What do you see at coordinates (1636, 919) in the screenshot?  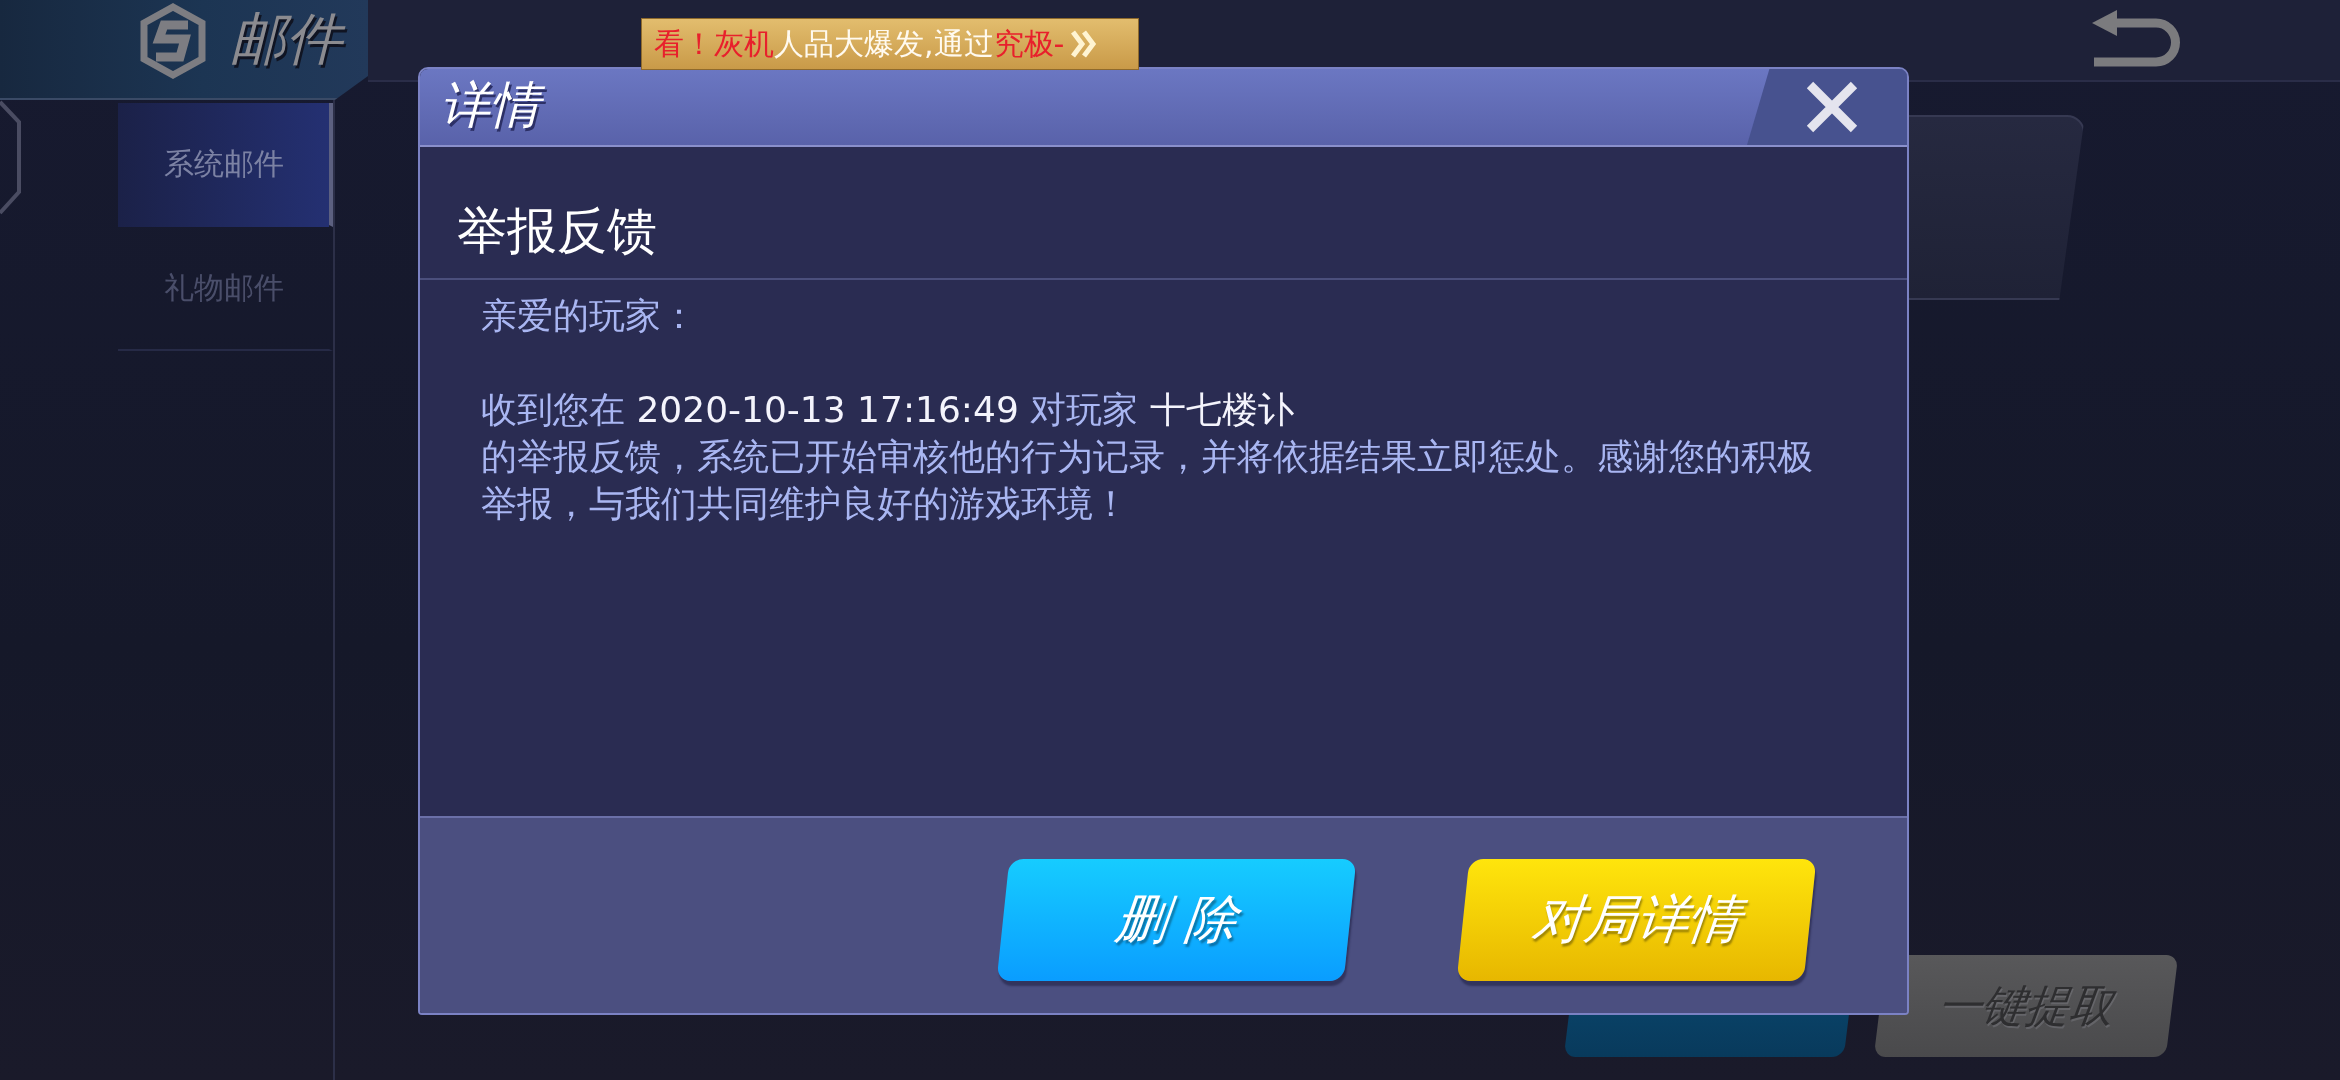 I see `match-details-button: 对局详情` at bounding box center [1636, 919].